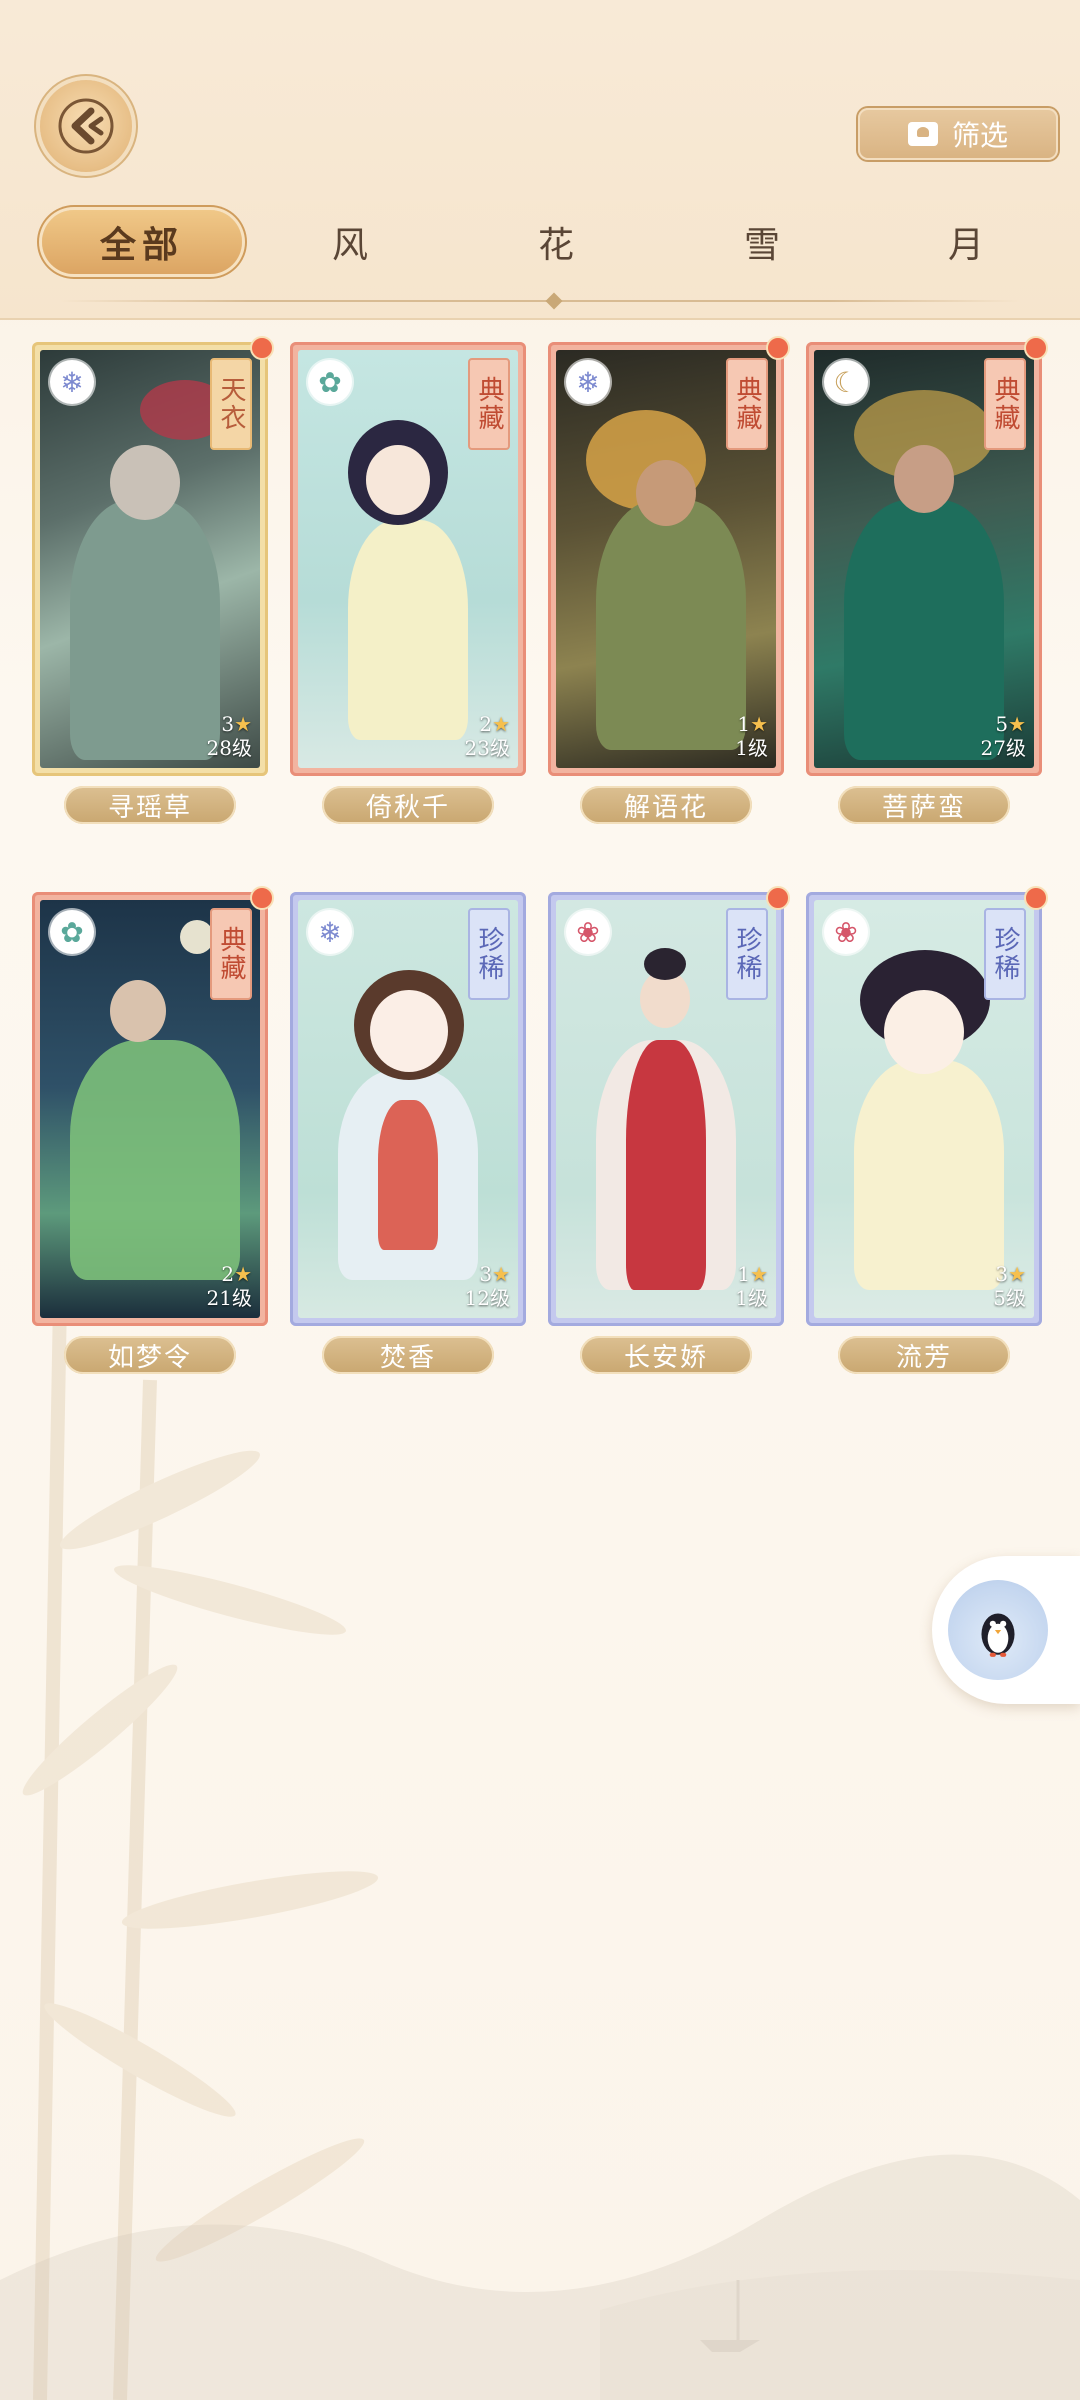  I want to click on card-artwork: ☾ 典藏 5★ 27级, so click(924, 559).